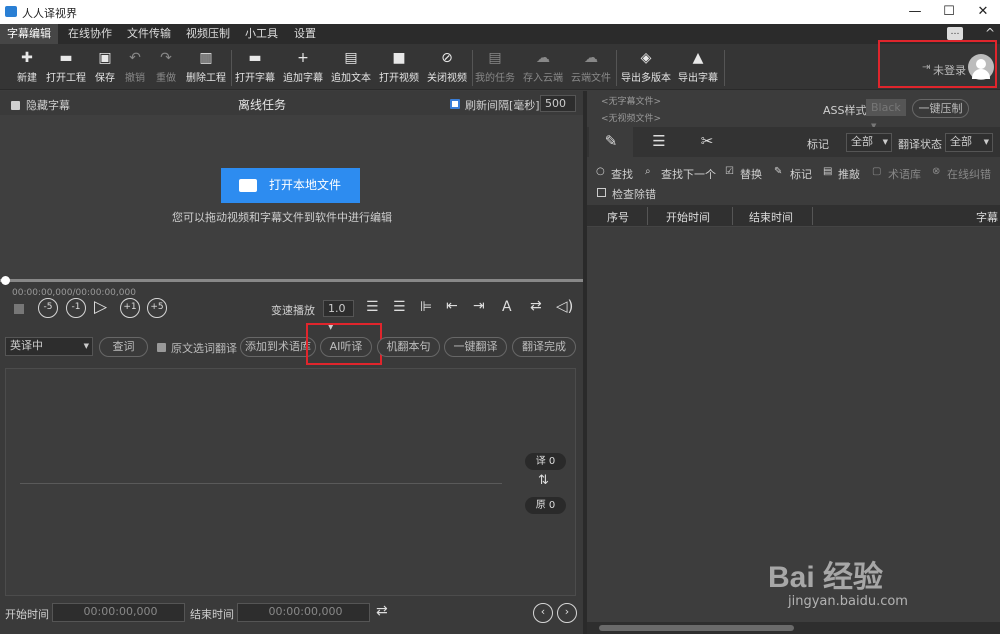 The image size is (1000, 634). I want to click on maximize-button: ☐, so click(949, 12).